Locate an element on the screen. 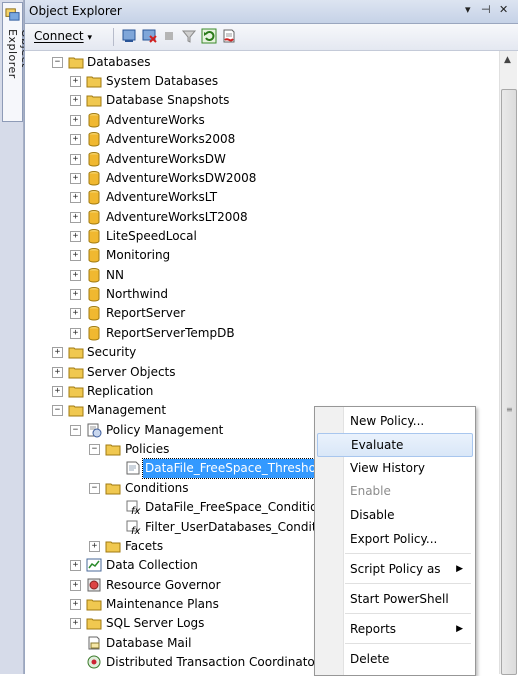 This screenshot has height=676, width=518. disconnect-icon is located at coordinates (149, 36).